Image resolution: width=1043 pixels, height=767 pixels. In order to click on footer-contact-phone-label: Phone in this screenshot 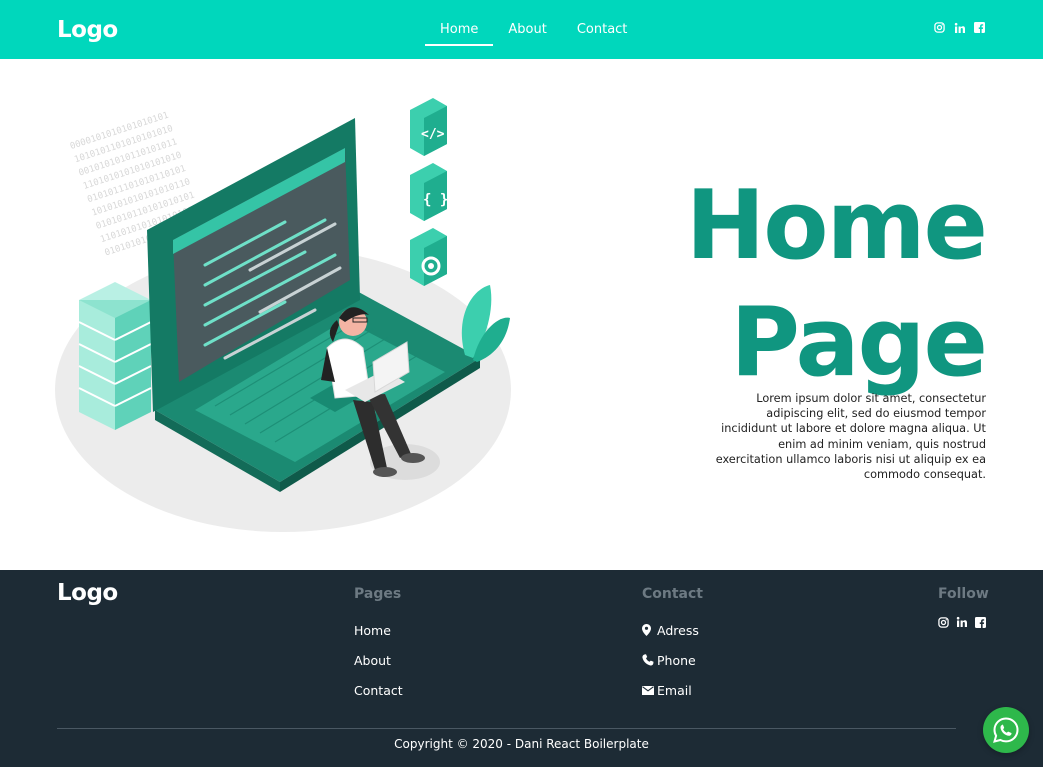, I will do `click(676, 660)`.